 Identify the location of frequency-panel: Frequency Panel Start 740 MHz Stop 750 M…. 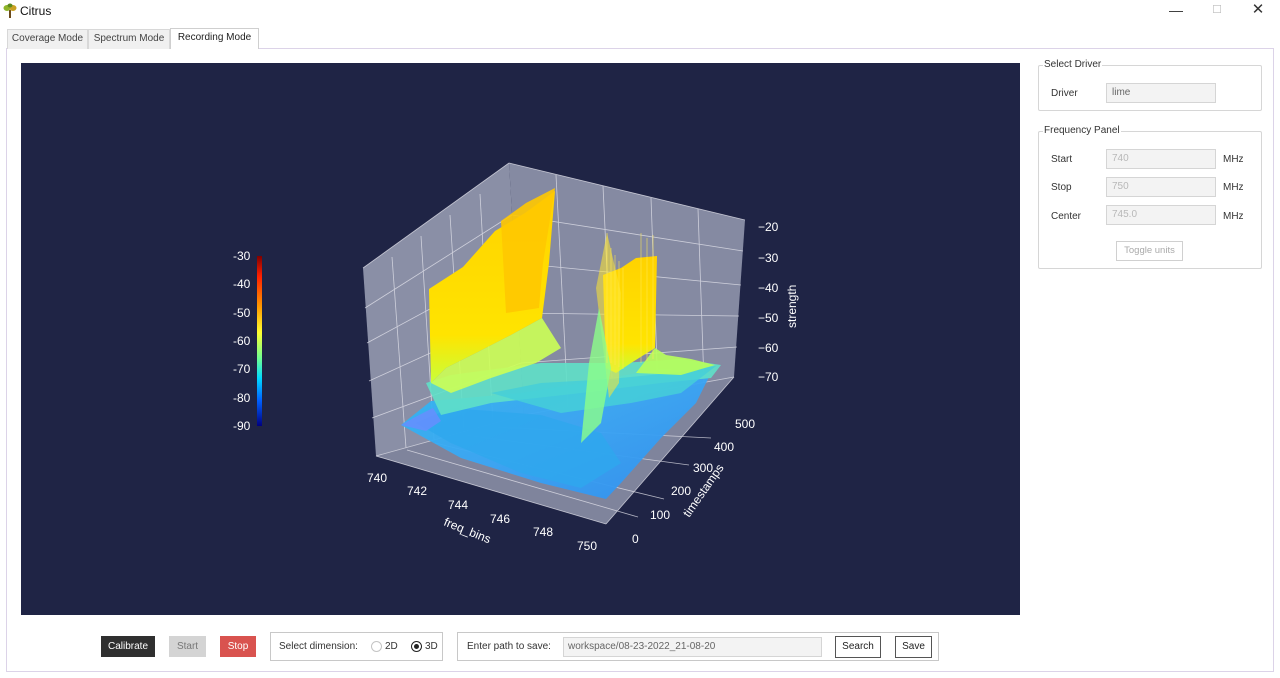
(1150, 197).